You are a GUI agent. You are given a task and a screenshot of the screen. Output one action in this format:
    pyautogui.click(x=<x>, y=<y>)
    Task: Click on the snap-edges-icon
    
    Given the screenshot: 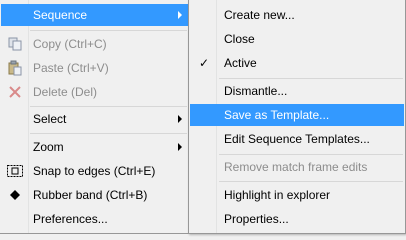 What is the action you would take?
    pyautogui.click(x=15, y=171)
    